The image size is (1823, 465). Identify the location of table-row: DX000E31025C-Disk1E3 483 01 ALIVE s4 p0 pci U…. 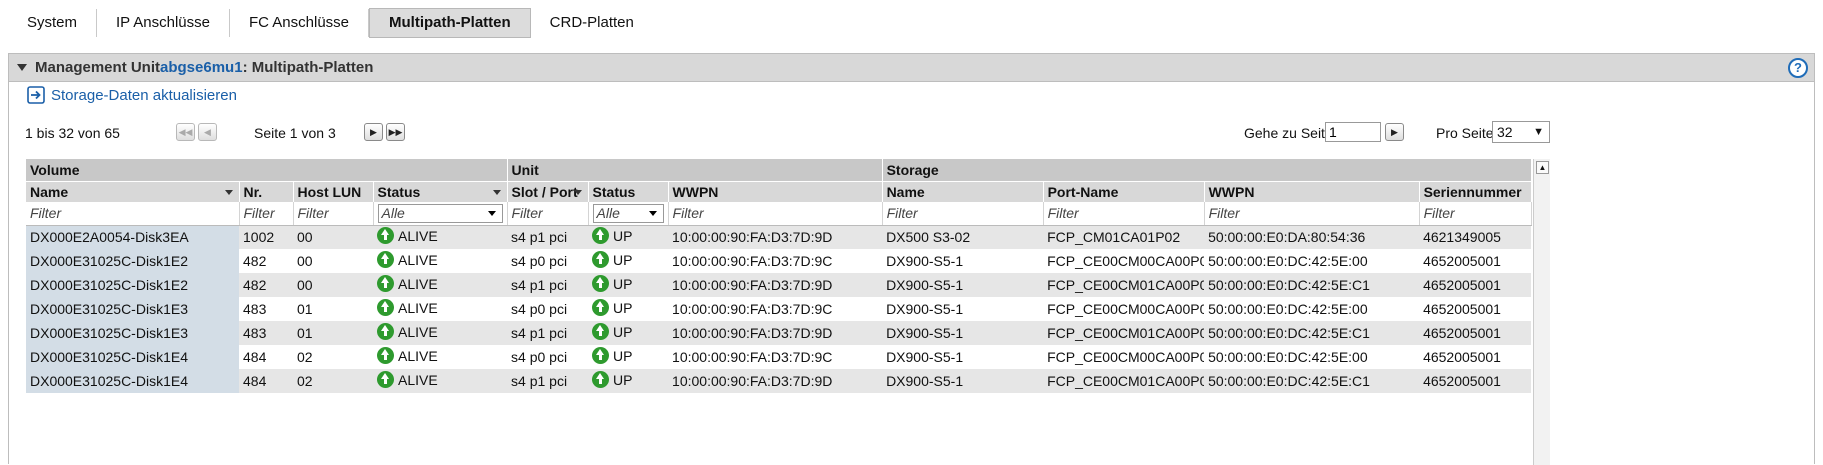
(779, 309).